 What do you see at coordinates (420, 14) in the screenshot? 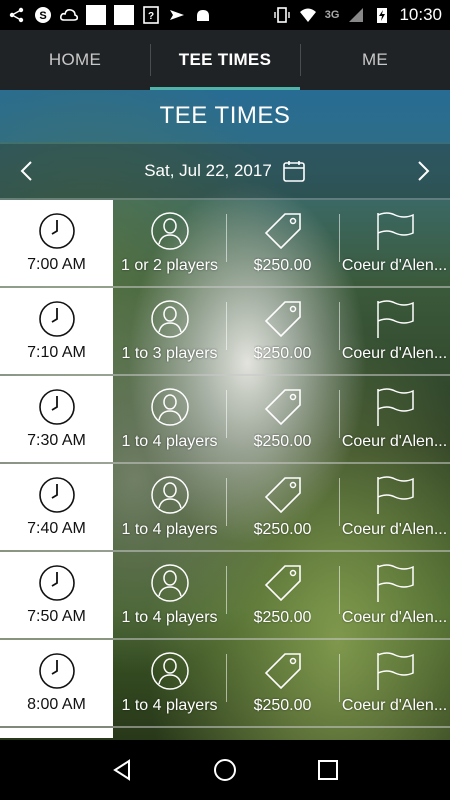
I see `clock-time: 10:30` at bounding box center [420, 14].